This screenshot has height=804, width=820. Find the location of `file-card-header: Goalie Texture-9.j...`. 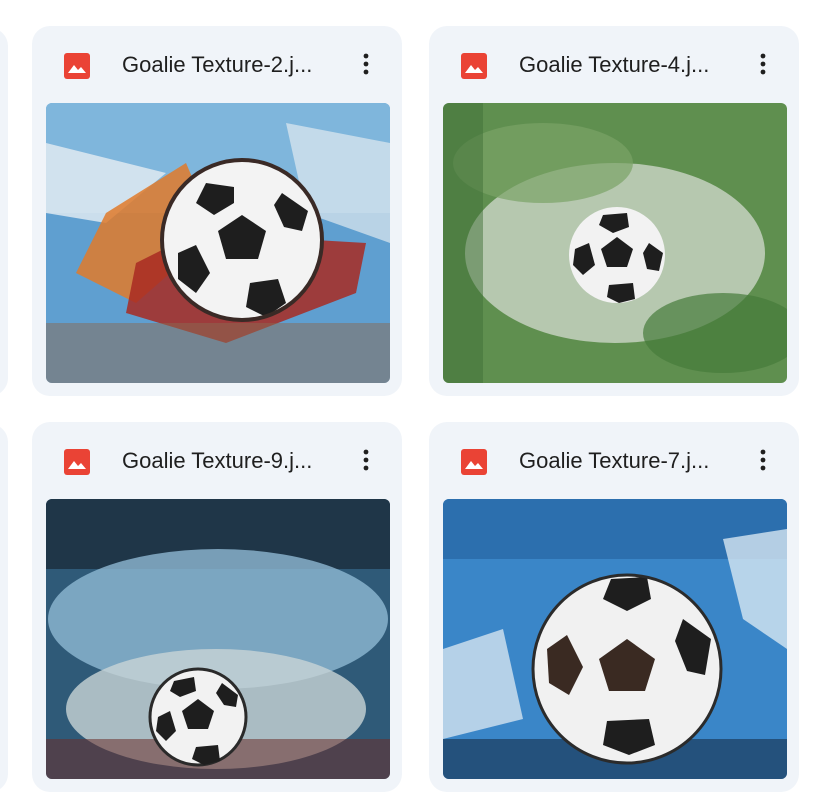

file-card-header: Goalie Texture-9.j... is located at coordinates (217, 460).